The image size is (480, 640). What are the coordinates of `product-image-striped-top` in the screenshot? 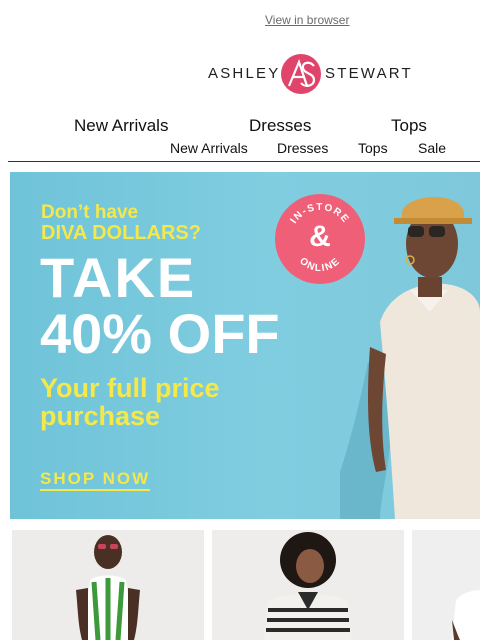 It's located at (308, 586).